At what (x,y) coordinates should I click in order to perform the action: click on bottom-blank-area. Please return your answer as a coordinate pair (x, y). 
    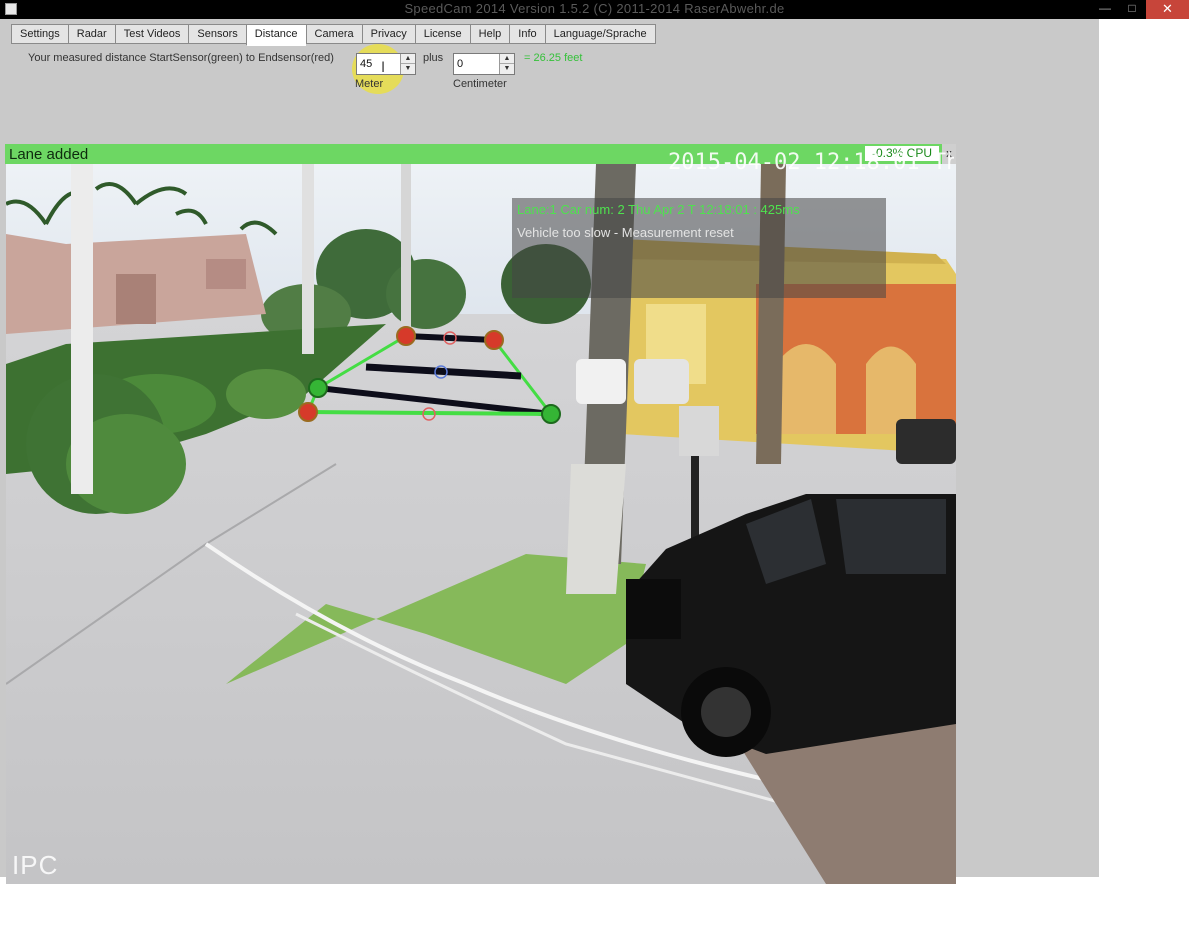
    Looking at the image, I should click on (549, 913).